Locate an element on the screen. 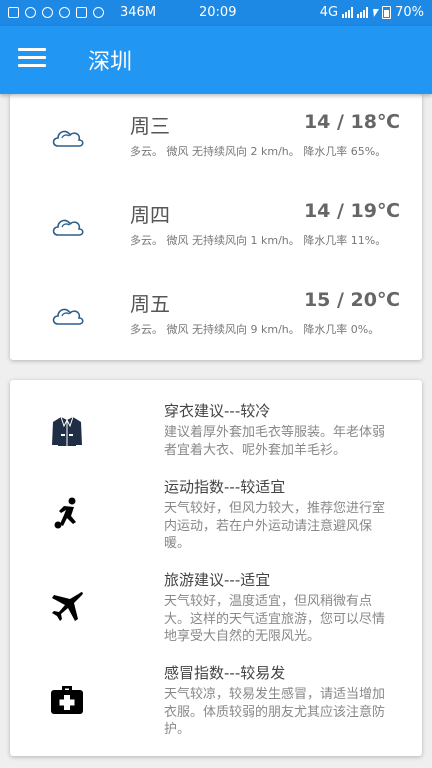 The image size is (432, 768). notification-icons: 346M is located at coordinates (82, 12).